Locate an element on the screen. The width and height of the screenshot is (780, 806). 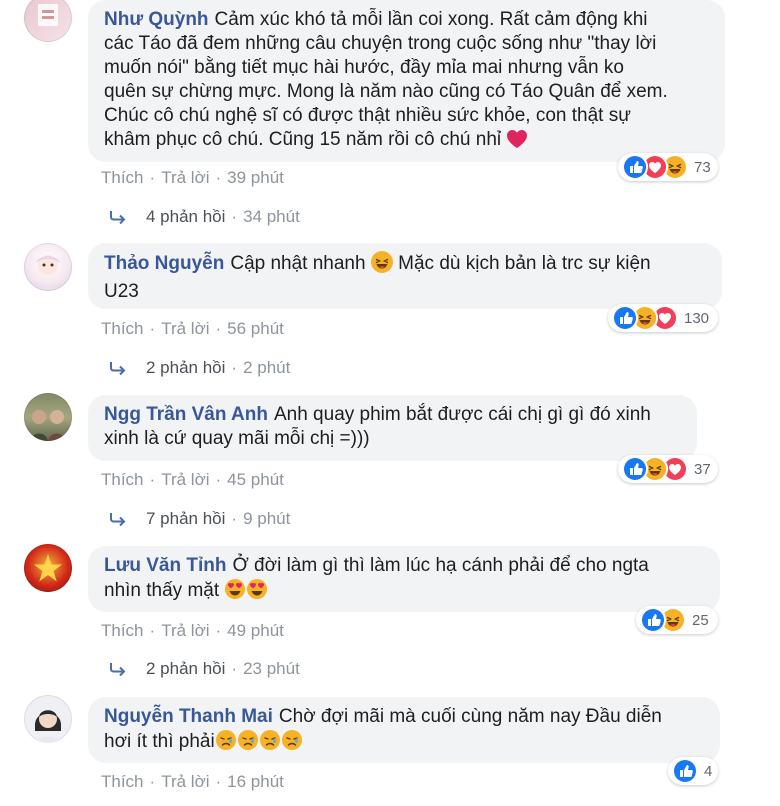
reactions-summary: 130 is located at coordinates (663, 318).